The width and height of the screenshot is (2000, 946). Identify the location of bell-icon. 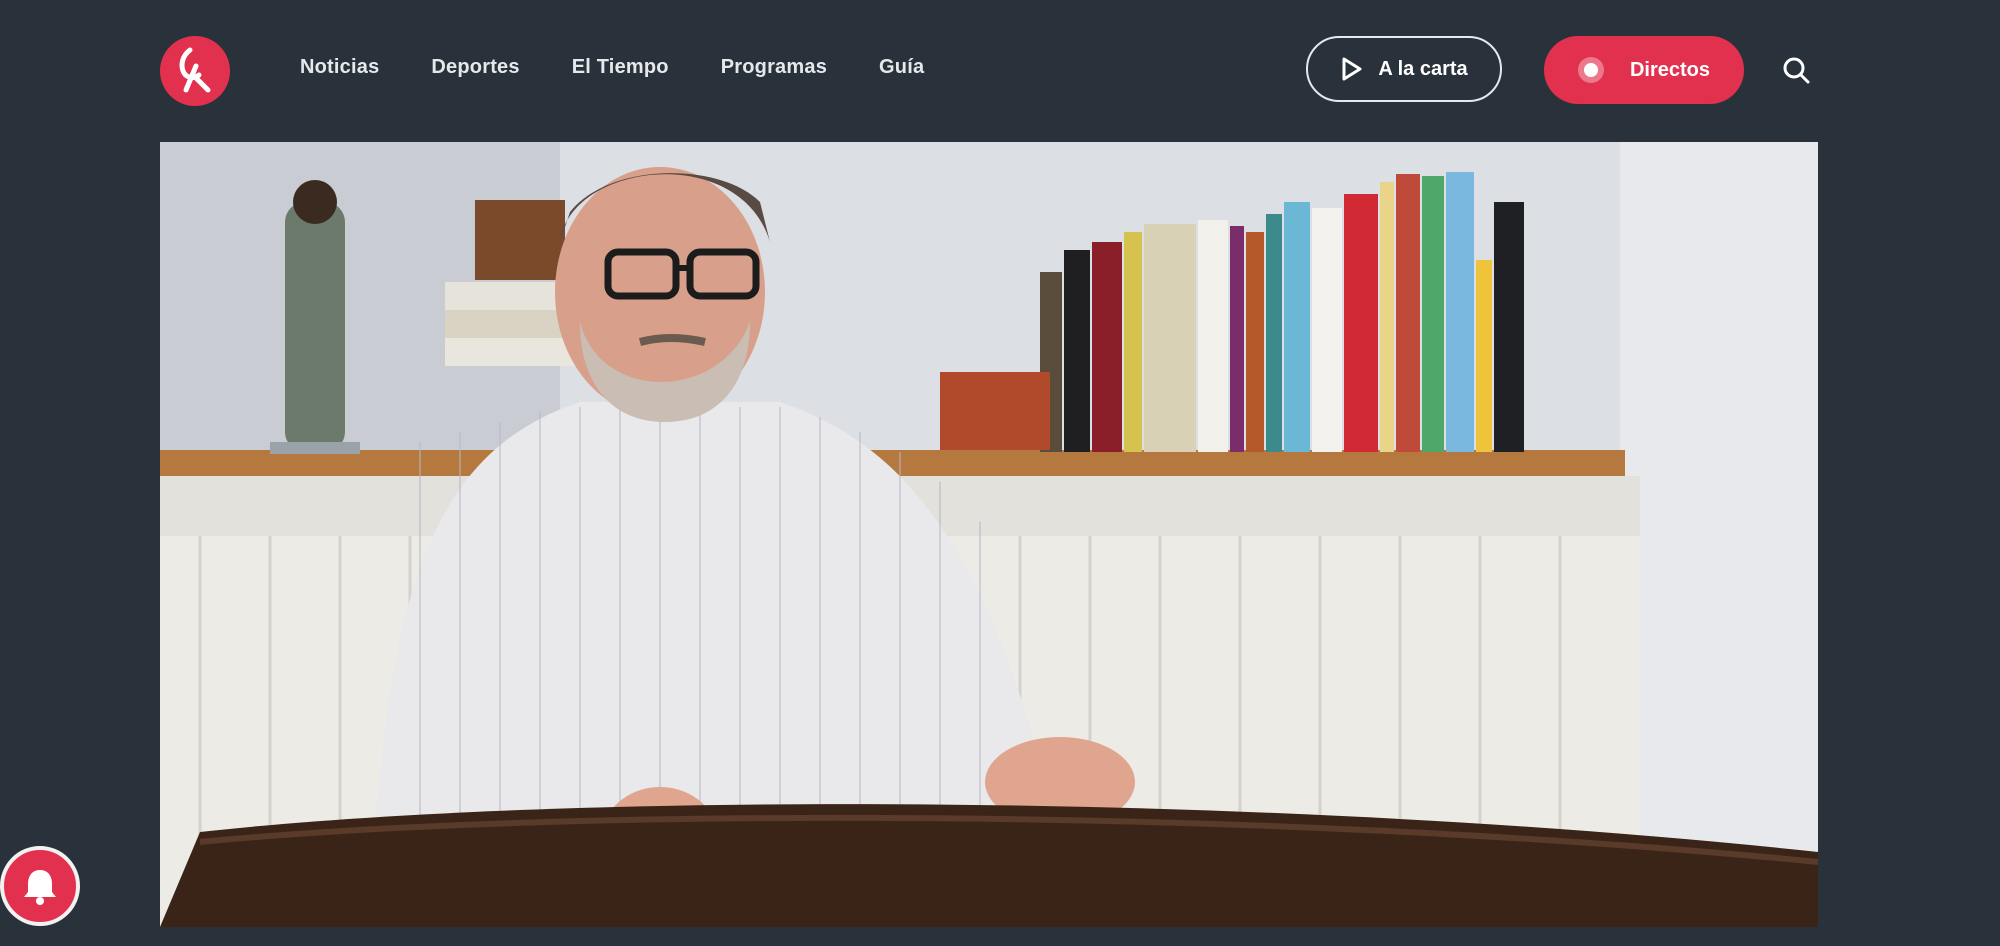
(40, 887).